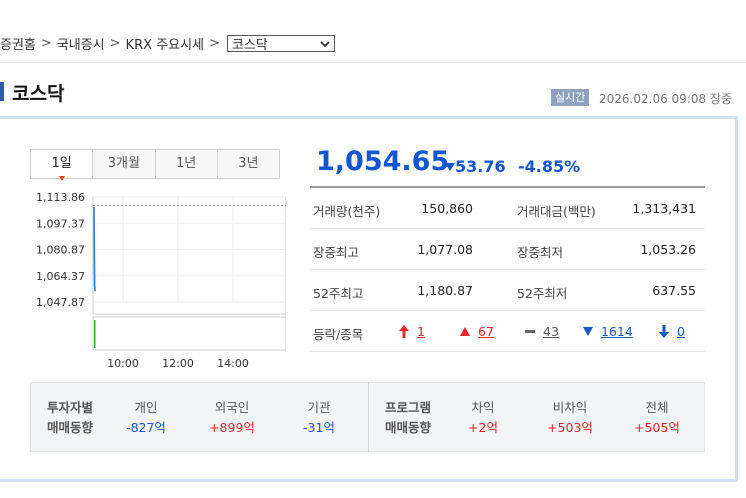 The height and width of the screenshot is (498, 746). What do you see at coordinates (657, 407) in the screenshot?
I see `cell-label: 전체` at bounding box center [657, 407].